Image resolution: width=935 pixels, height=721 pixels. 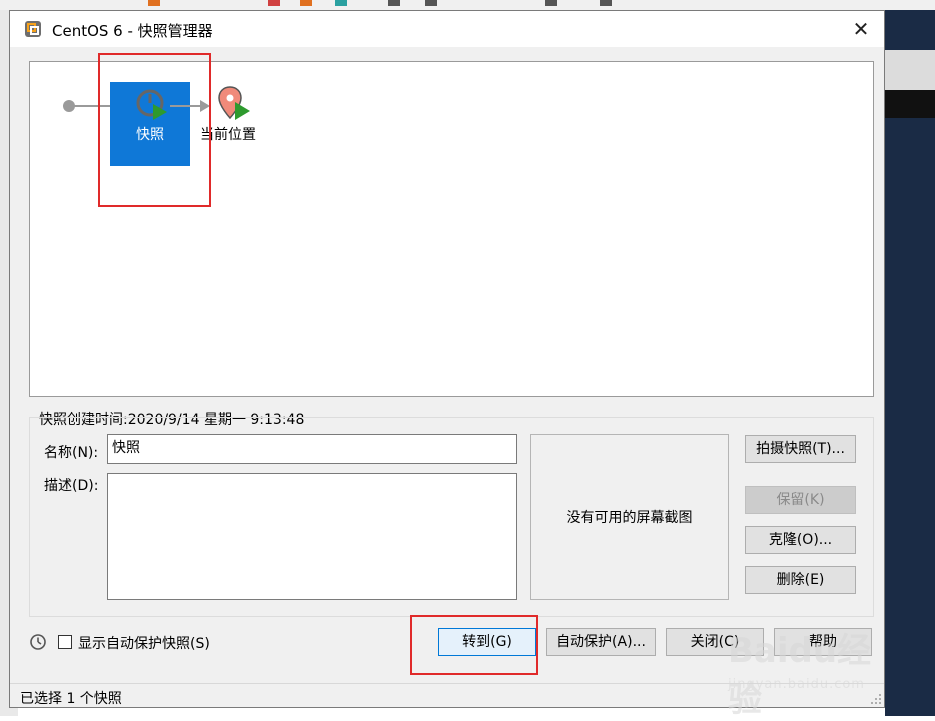 I want to click on keep-button: 保留(K), so click(x=800, y=500).